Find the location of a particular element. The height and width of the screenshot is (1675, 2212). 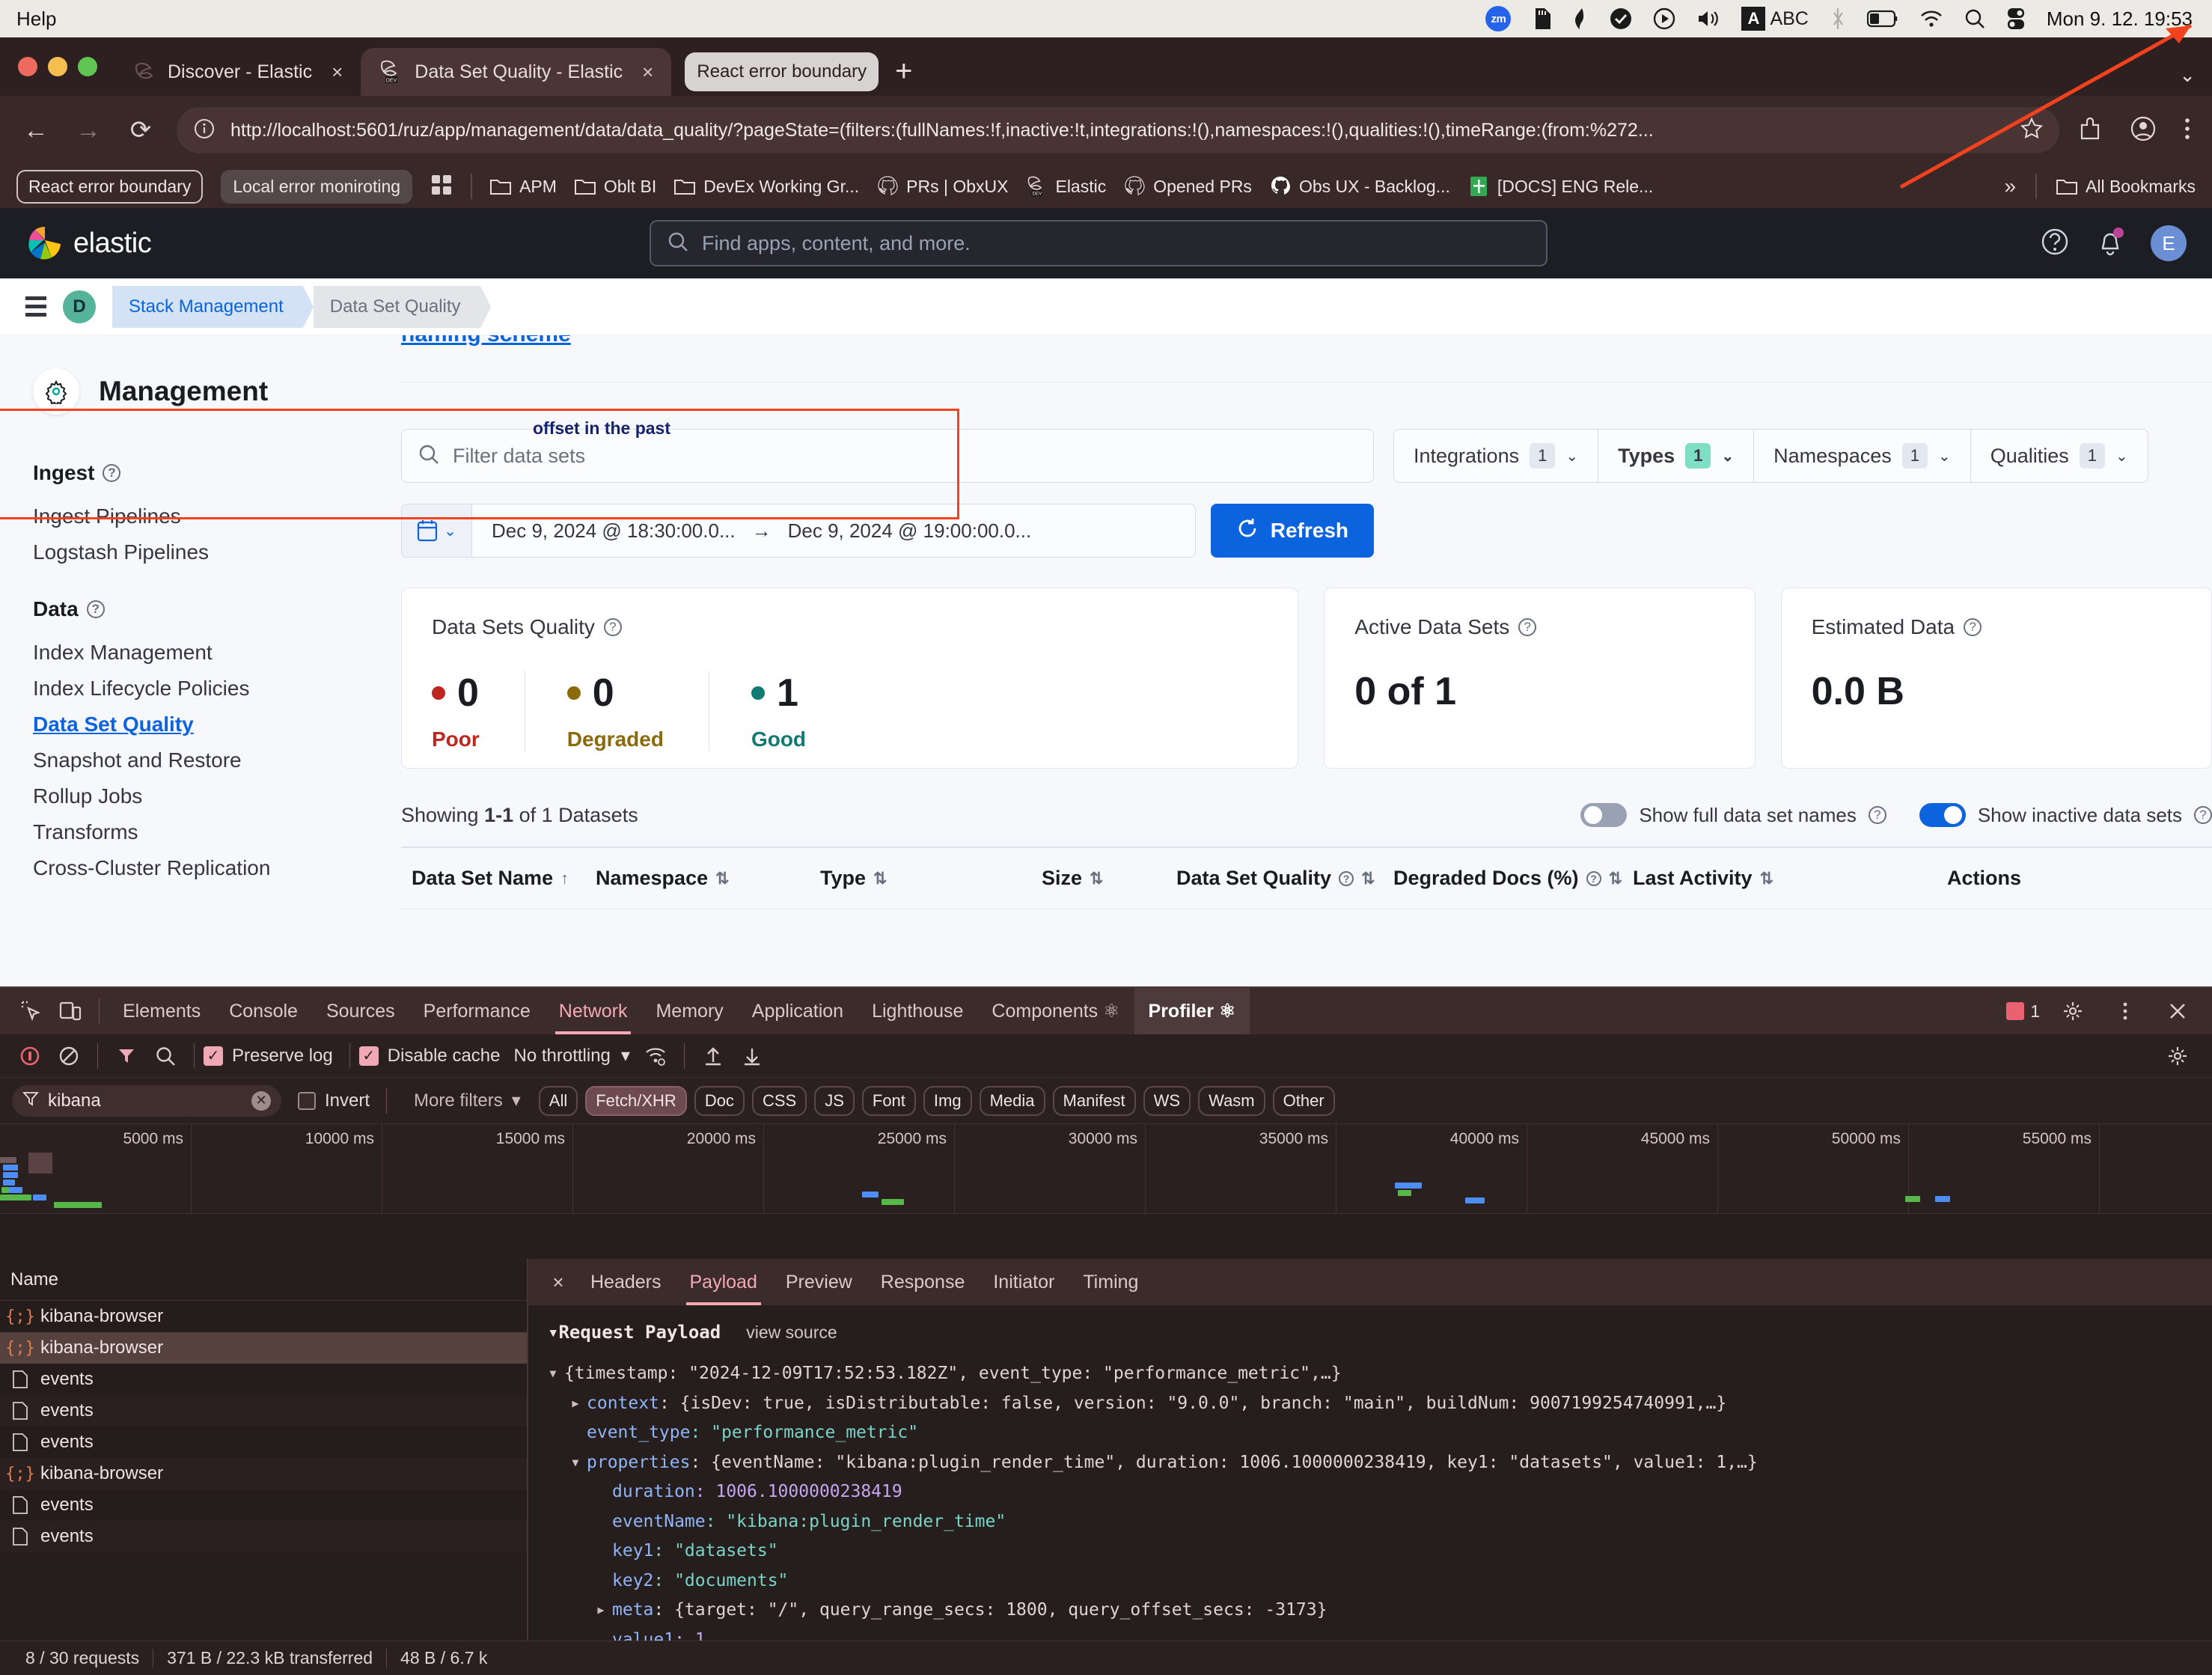

sidebar-item-rollup-jobs: Rollup Jobs is located at coordinates (200, 796).